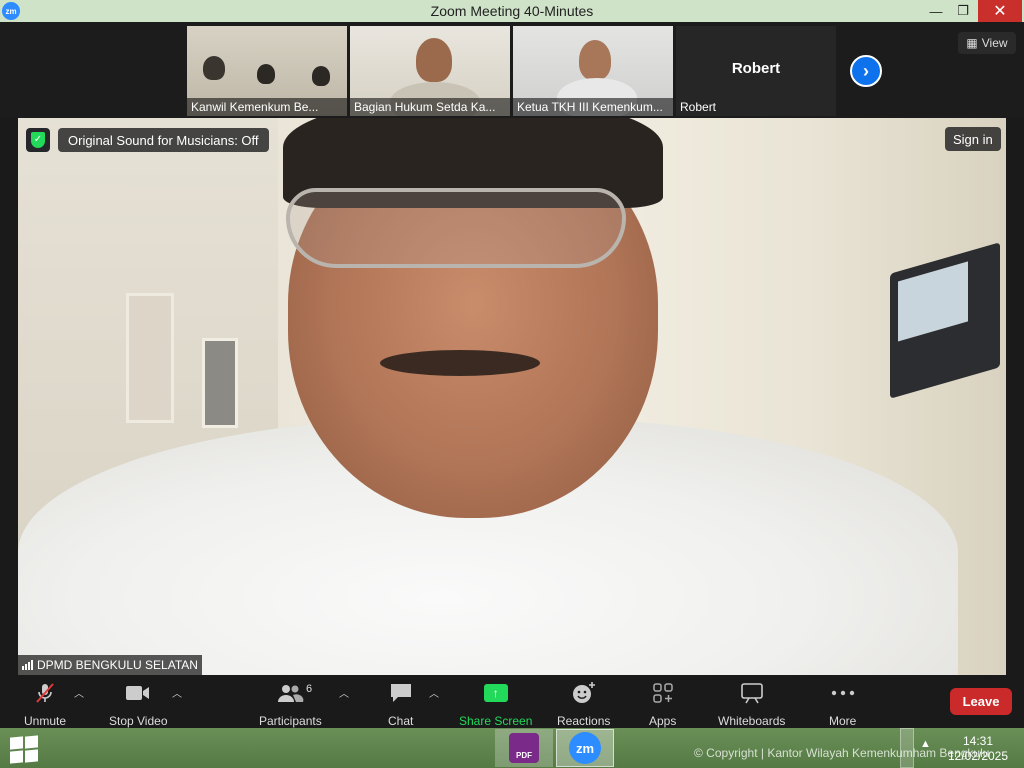 This screenshot has height=768, width=1024. I want to click on participant-tile: Robert Robert, so click(756, 71).